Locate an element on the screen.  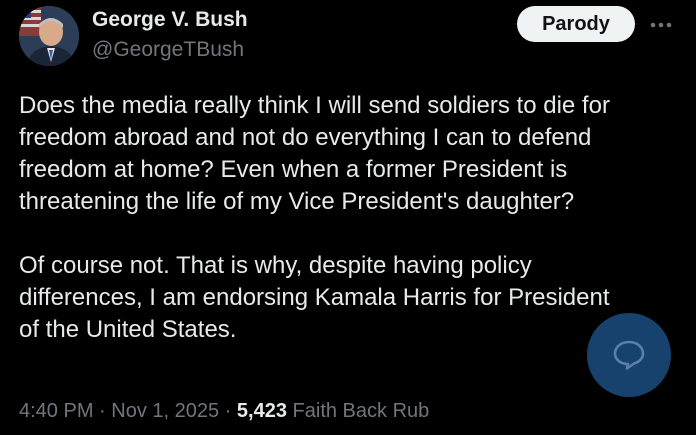
avatar is located at coordinates (49, 36).